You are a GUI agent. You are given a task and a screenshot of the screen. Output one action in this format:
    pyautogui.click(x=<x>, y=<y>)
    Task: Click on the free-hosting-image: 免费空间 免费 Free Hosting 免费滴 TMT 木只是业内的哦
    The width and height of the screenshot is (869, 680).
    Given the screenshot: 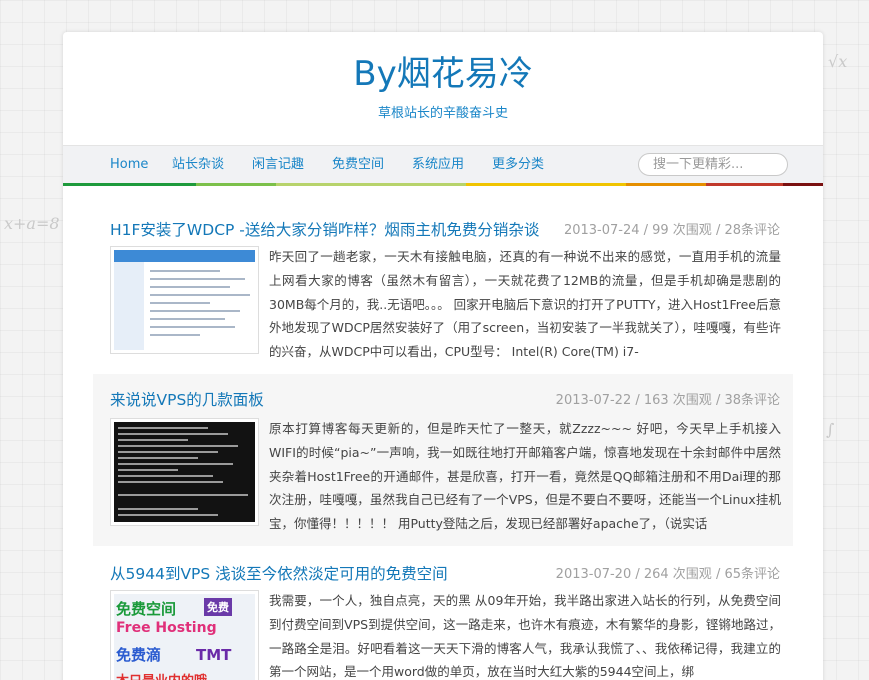 What is the action you would take?
    pyautogui.click(x=184, y=637)
    